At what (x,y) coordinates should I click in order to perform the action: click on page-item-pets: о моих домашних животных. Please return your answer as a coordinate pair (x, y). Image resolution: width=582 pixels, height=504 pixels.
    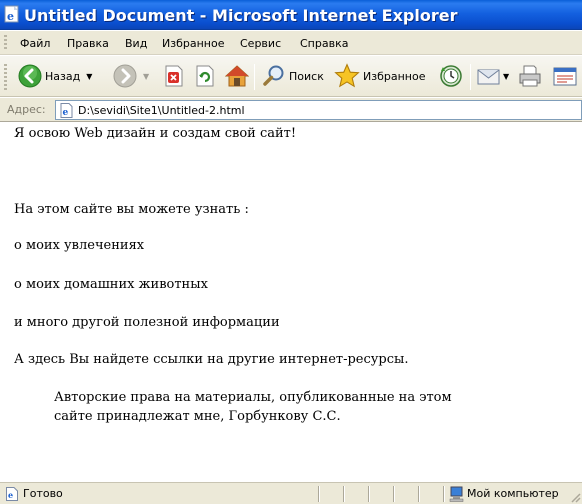
    Looking at the image, I should click on (111, 284).